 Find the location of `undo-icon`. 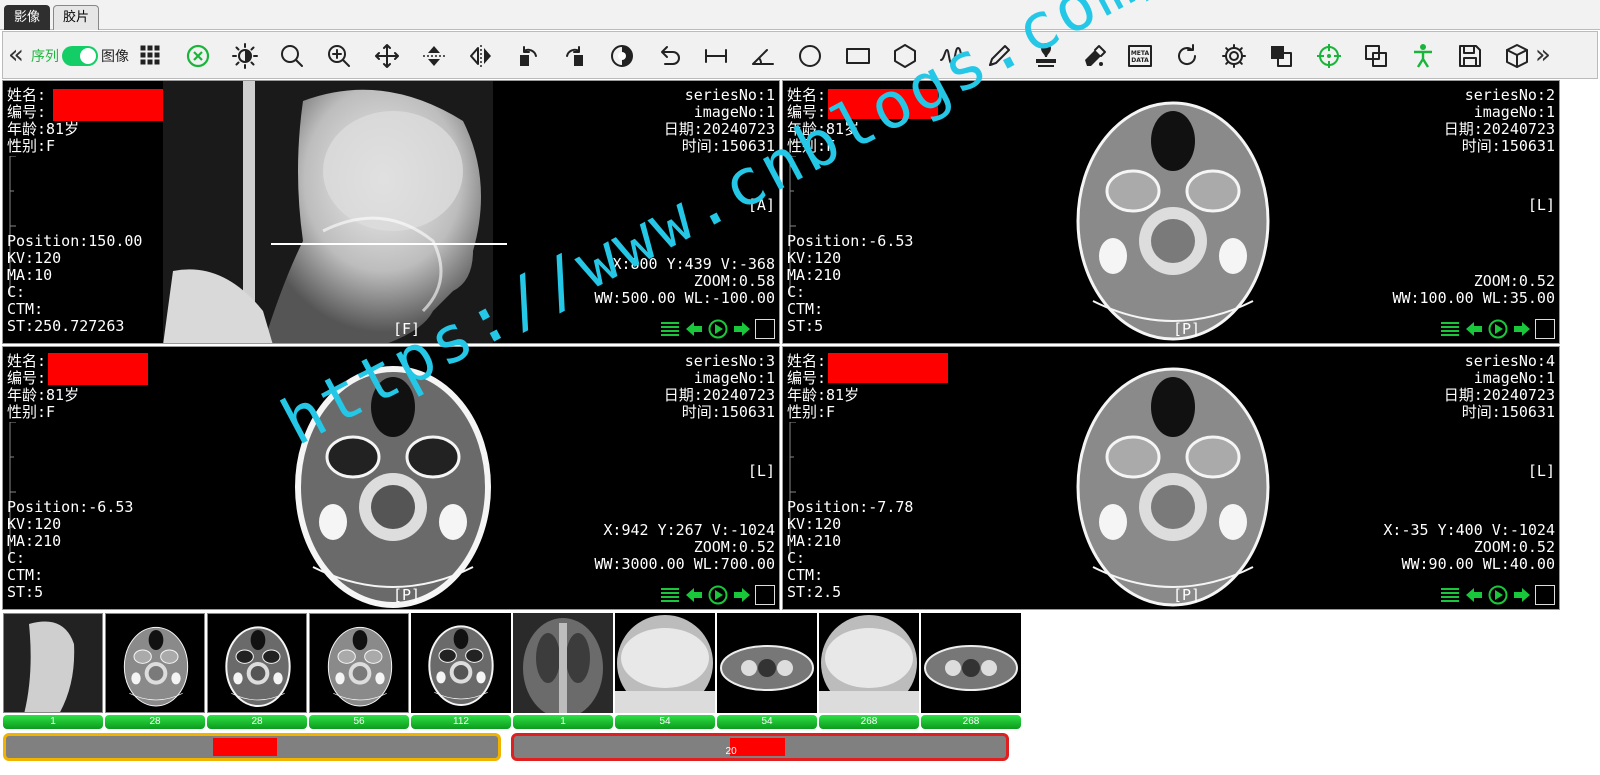

undo-icon is located at coordinates (669, 56).